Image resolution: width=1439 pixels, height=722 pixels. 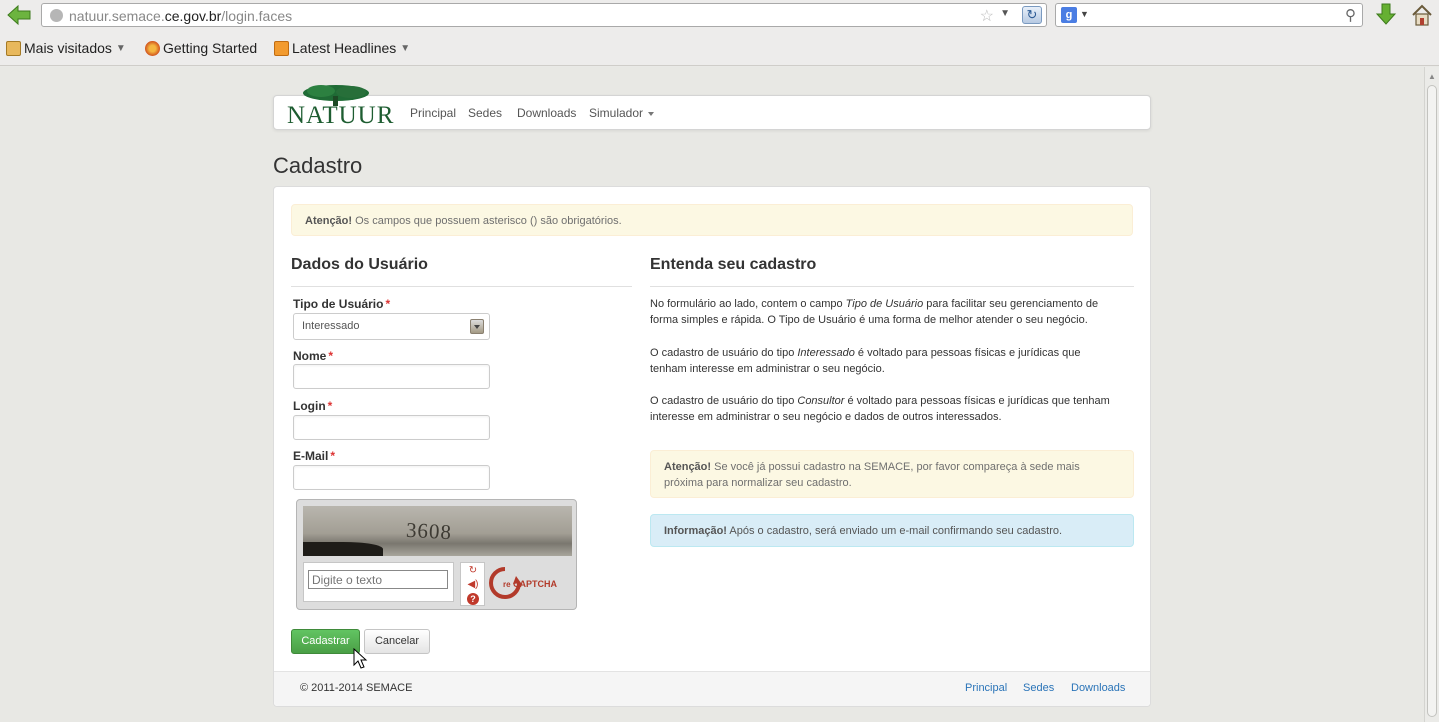 What do you see at coordinates (201, 48) in the screenshot?
I see `bookmark-getting-started: Getting Started` at bounding box center [201, 48].